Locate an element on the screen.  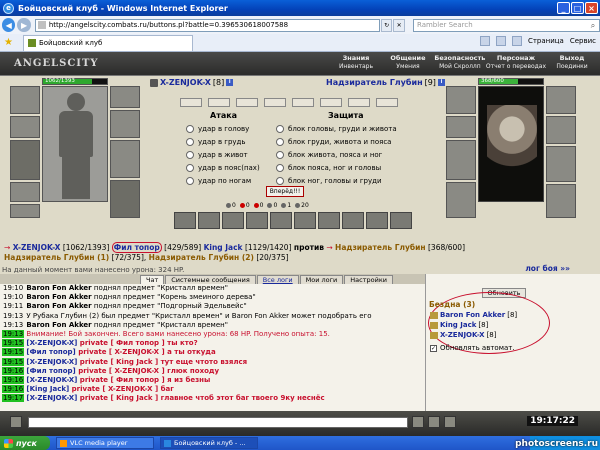
enemy-participant-name: Надзиратель Глубин (1) is located at coordinates (56, 257).